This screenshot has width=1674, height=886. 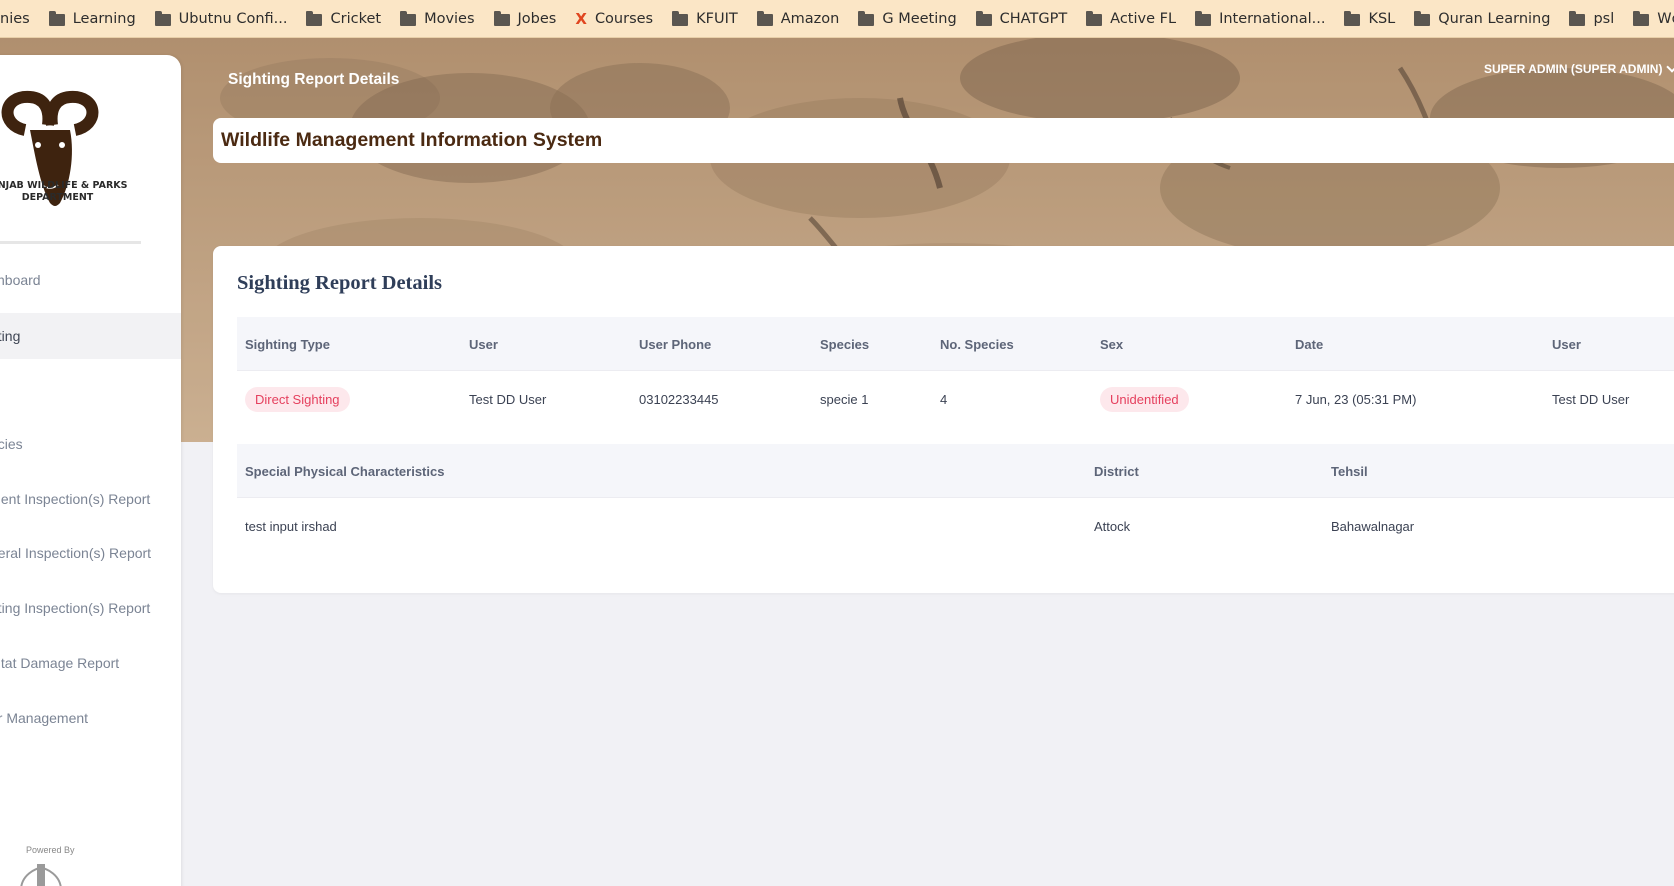 I want to click on bookmark-item: psl, so click(x=1591, y=19).